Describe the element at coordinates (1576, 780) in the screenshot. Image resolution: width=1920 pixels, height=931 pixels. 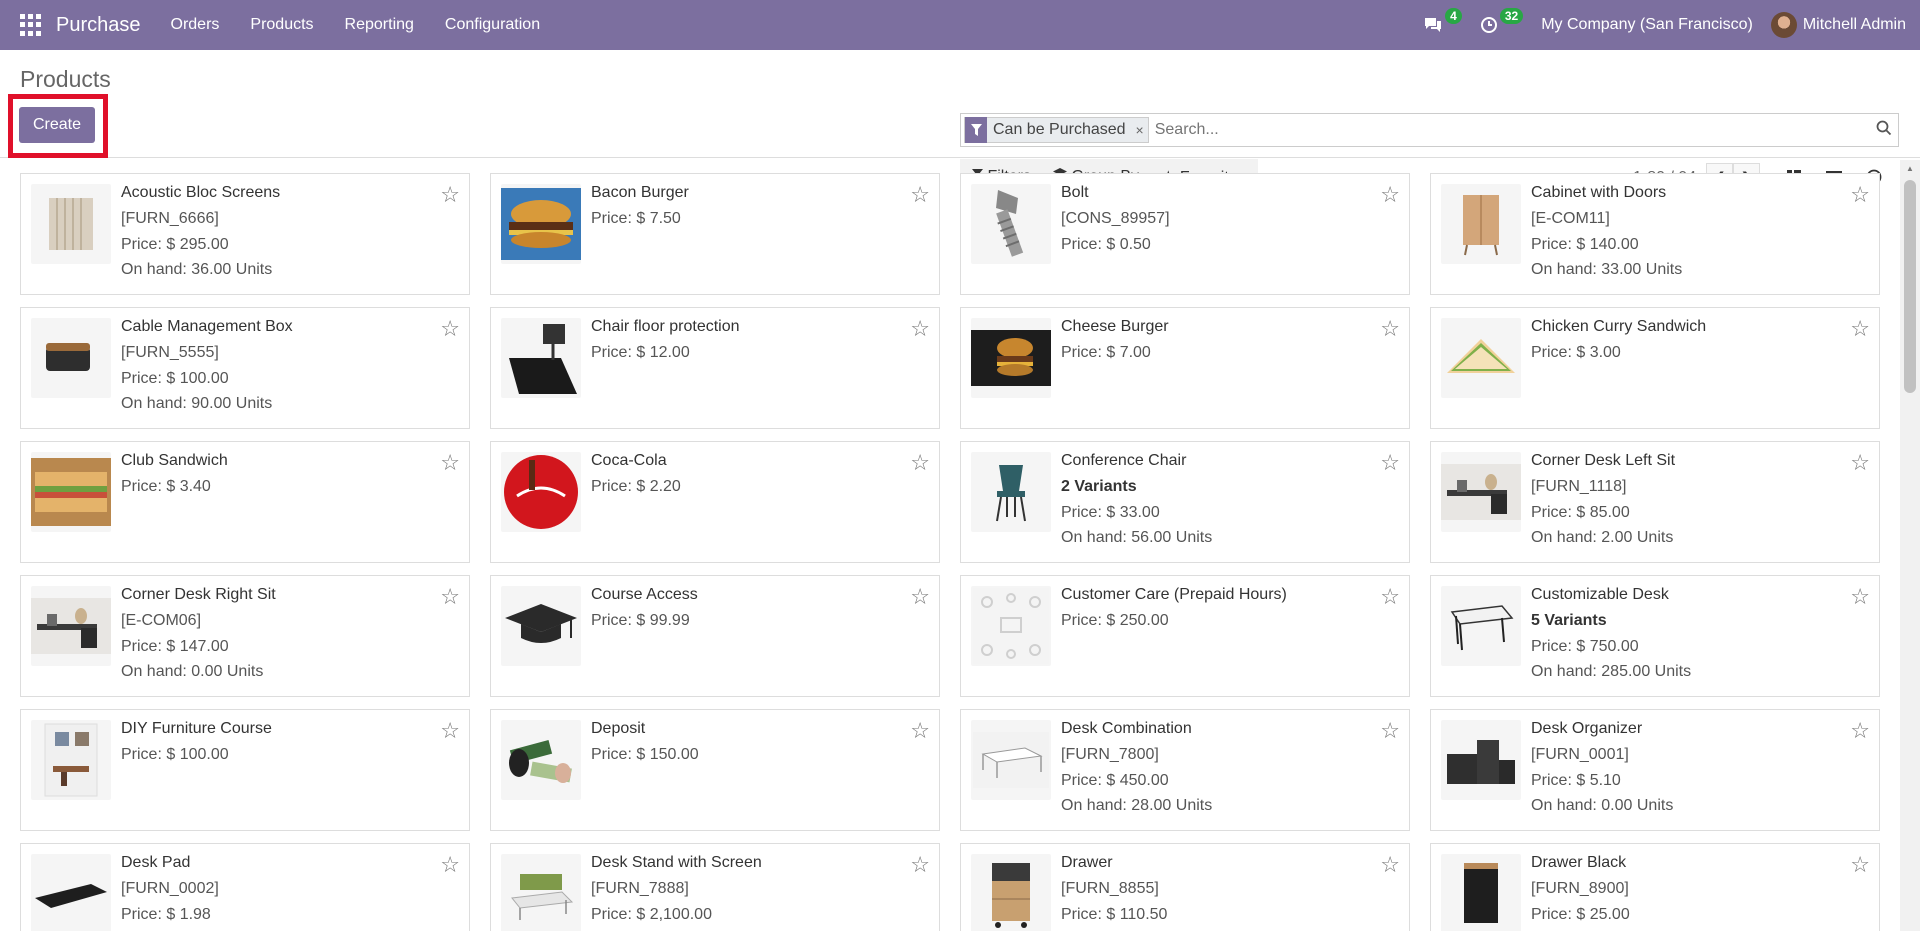
I see `product-price: Price: $ 5.10` at that location.